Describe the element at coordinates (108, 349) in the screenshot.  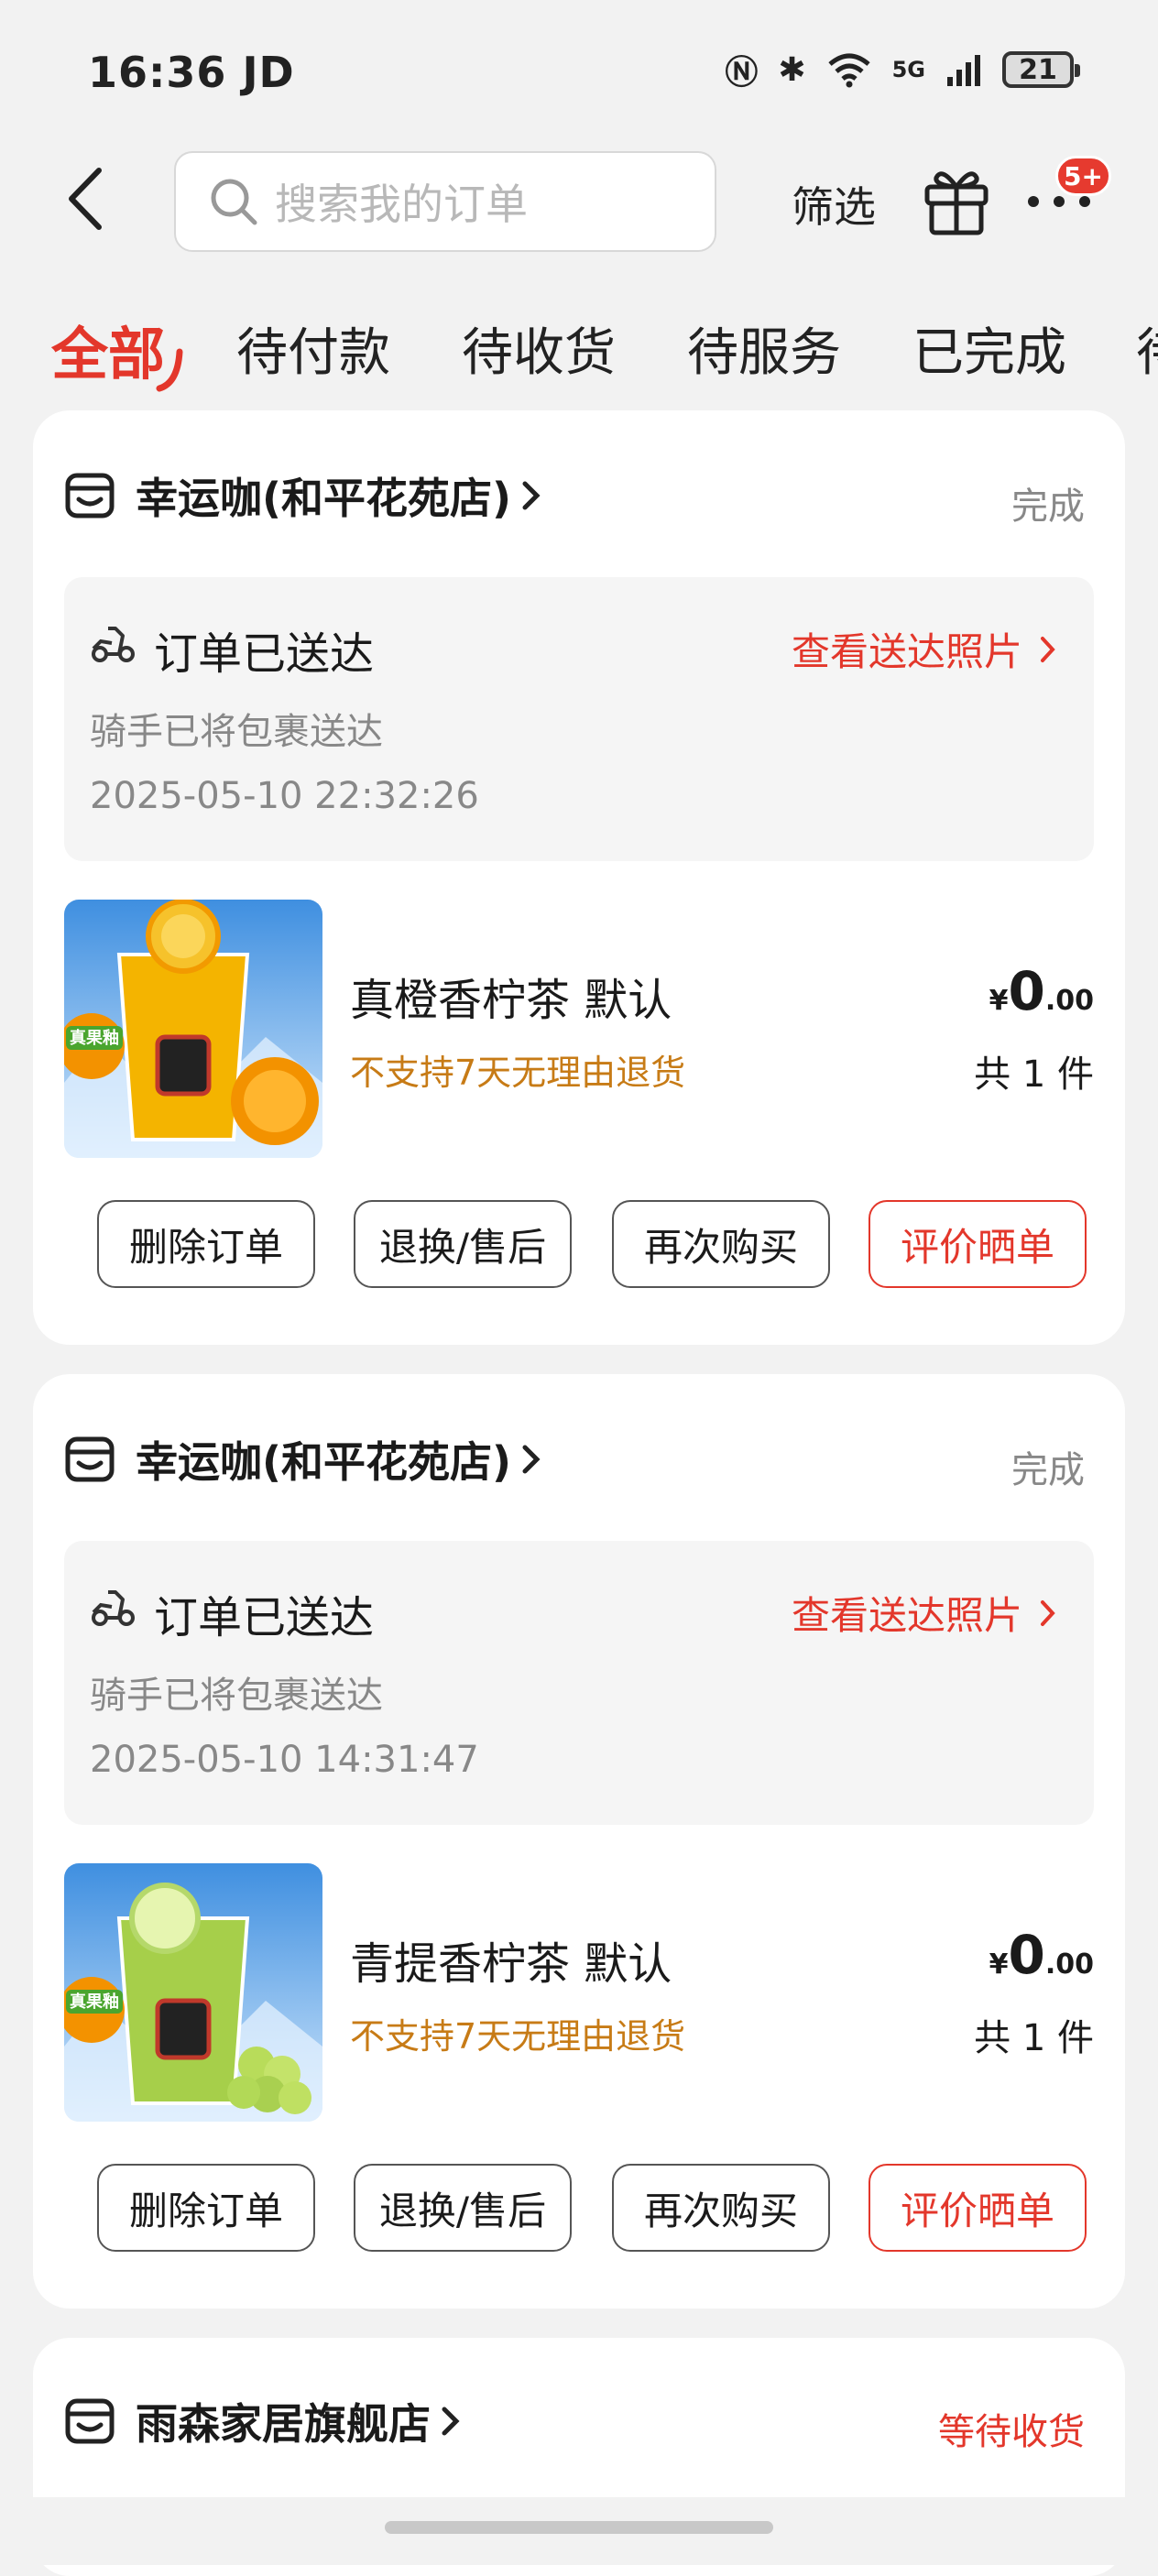
I see `tab-all: 全部` at that location.